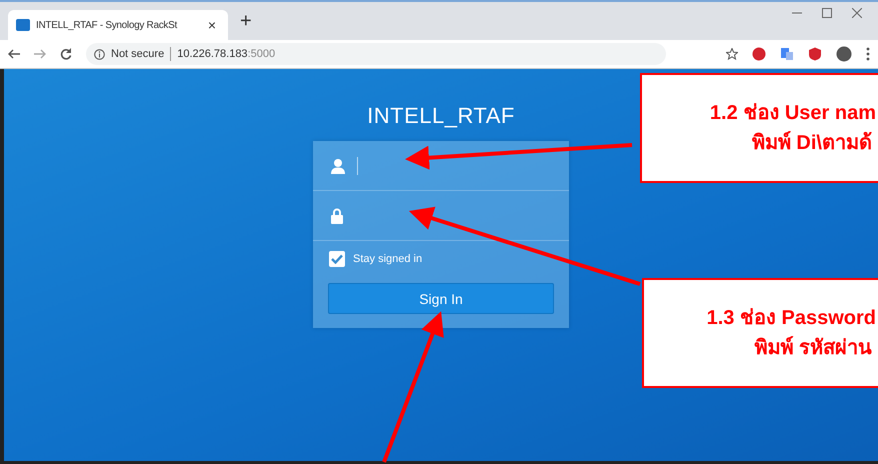 This screenshot has height=464, width=878. I want to click on security-label: Not secure, so click(137, 54).